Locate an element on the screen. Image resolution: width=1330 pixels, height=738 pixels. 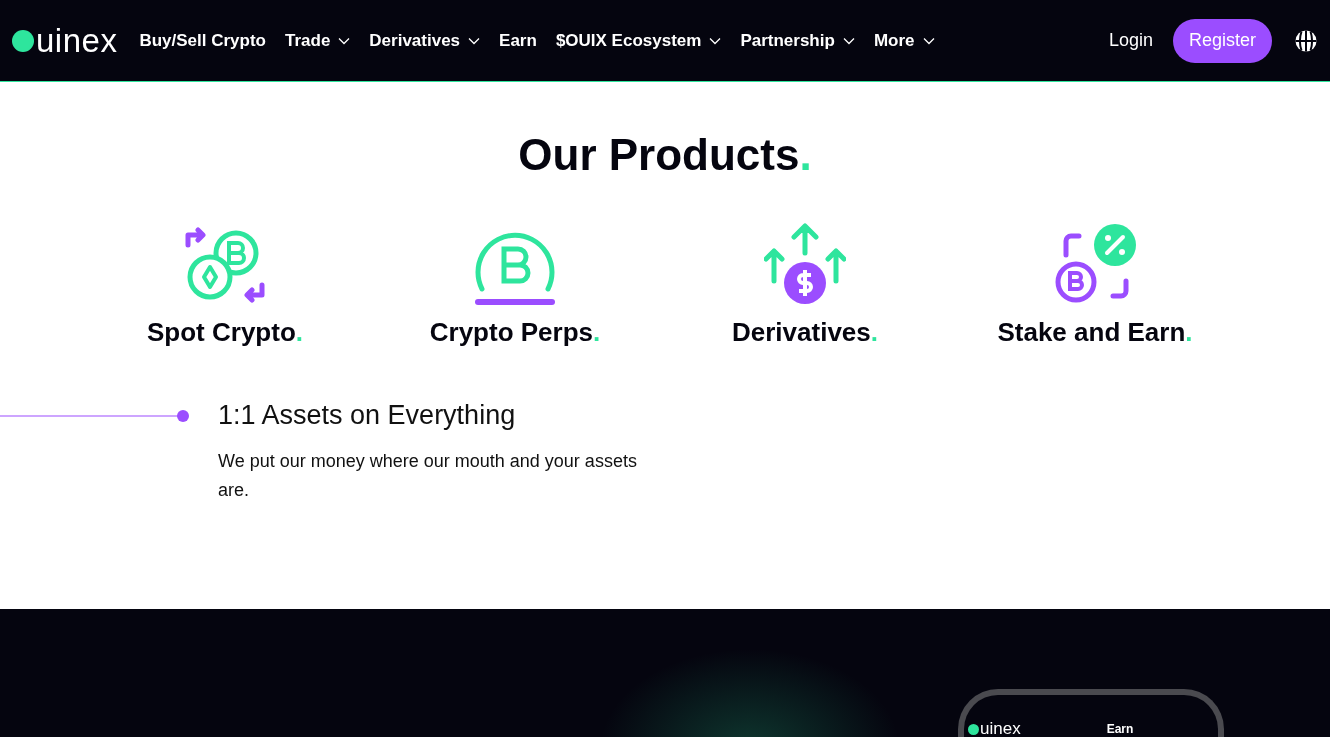
globe-icon is located at coordinates (1306, 40).